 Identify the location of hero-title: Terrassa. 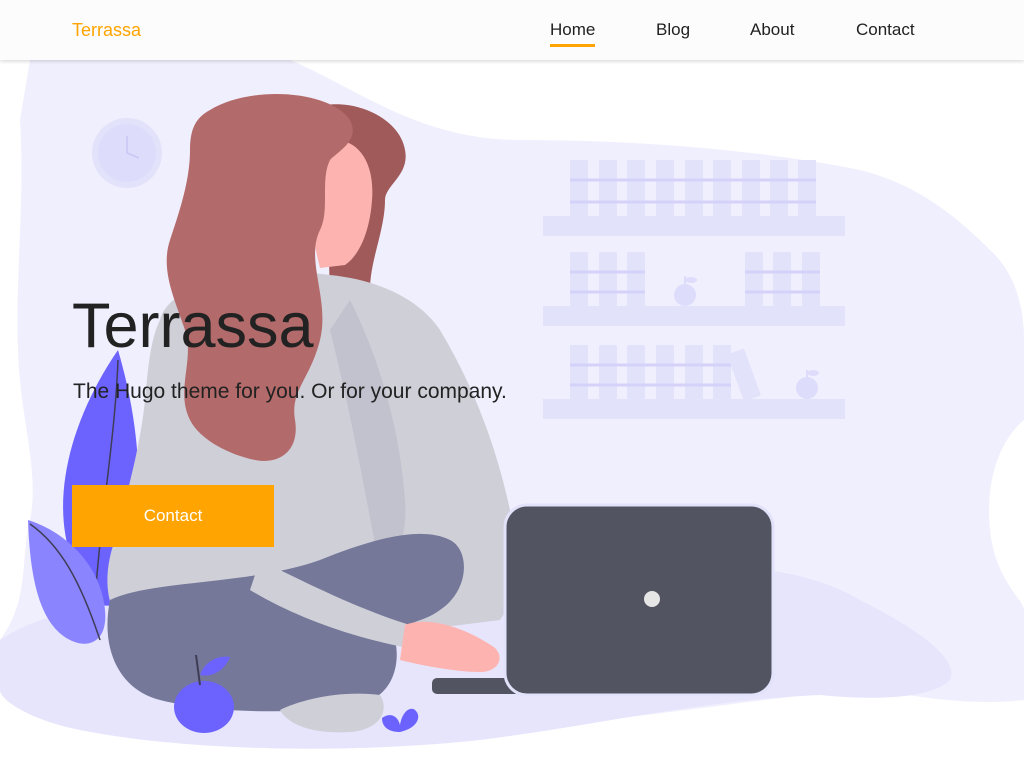
(193, 326).